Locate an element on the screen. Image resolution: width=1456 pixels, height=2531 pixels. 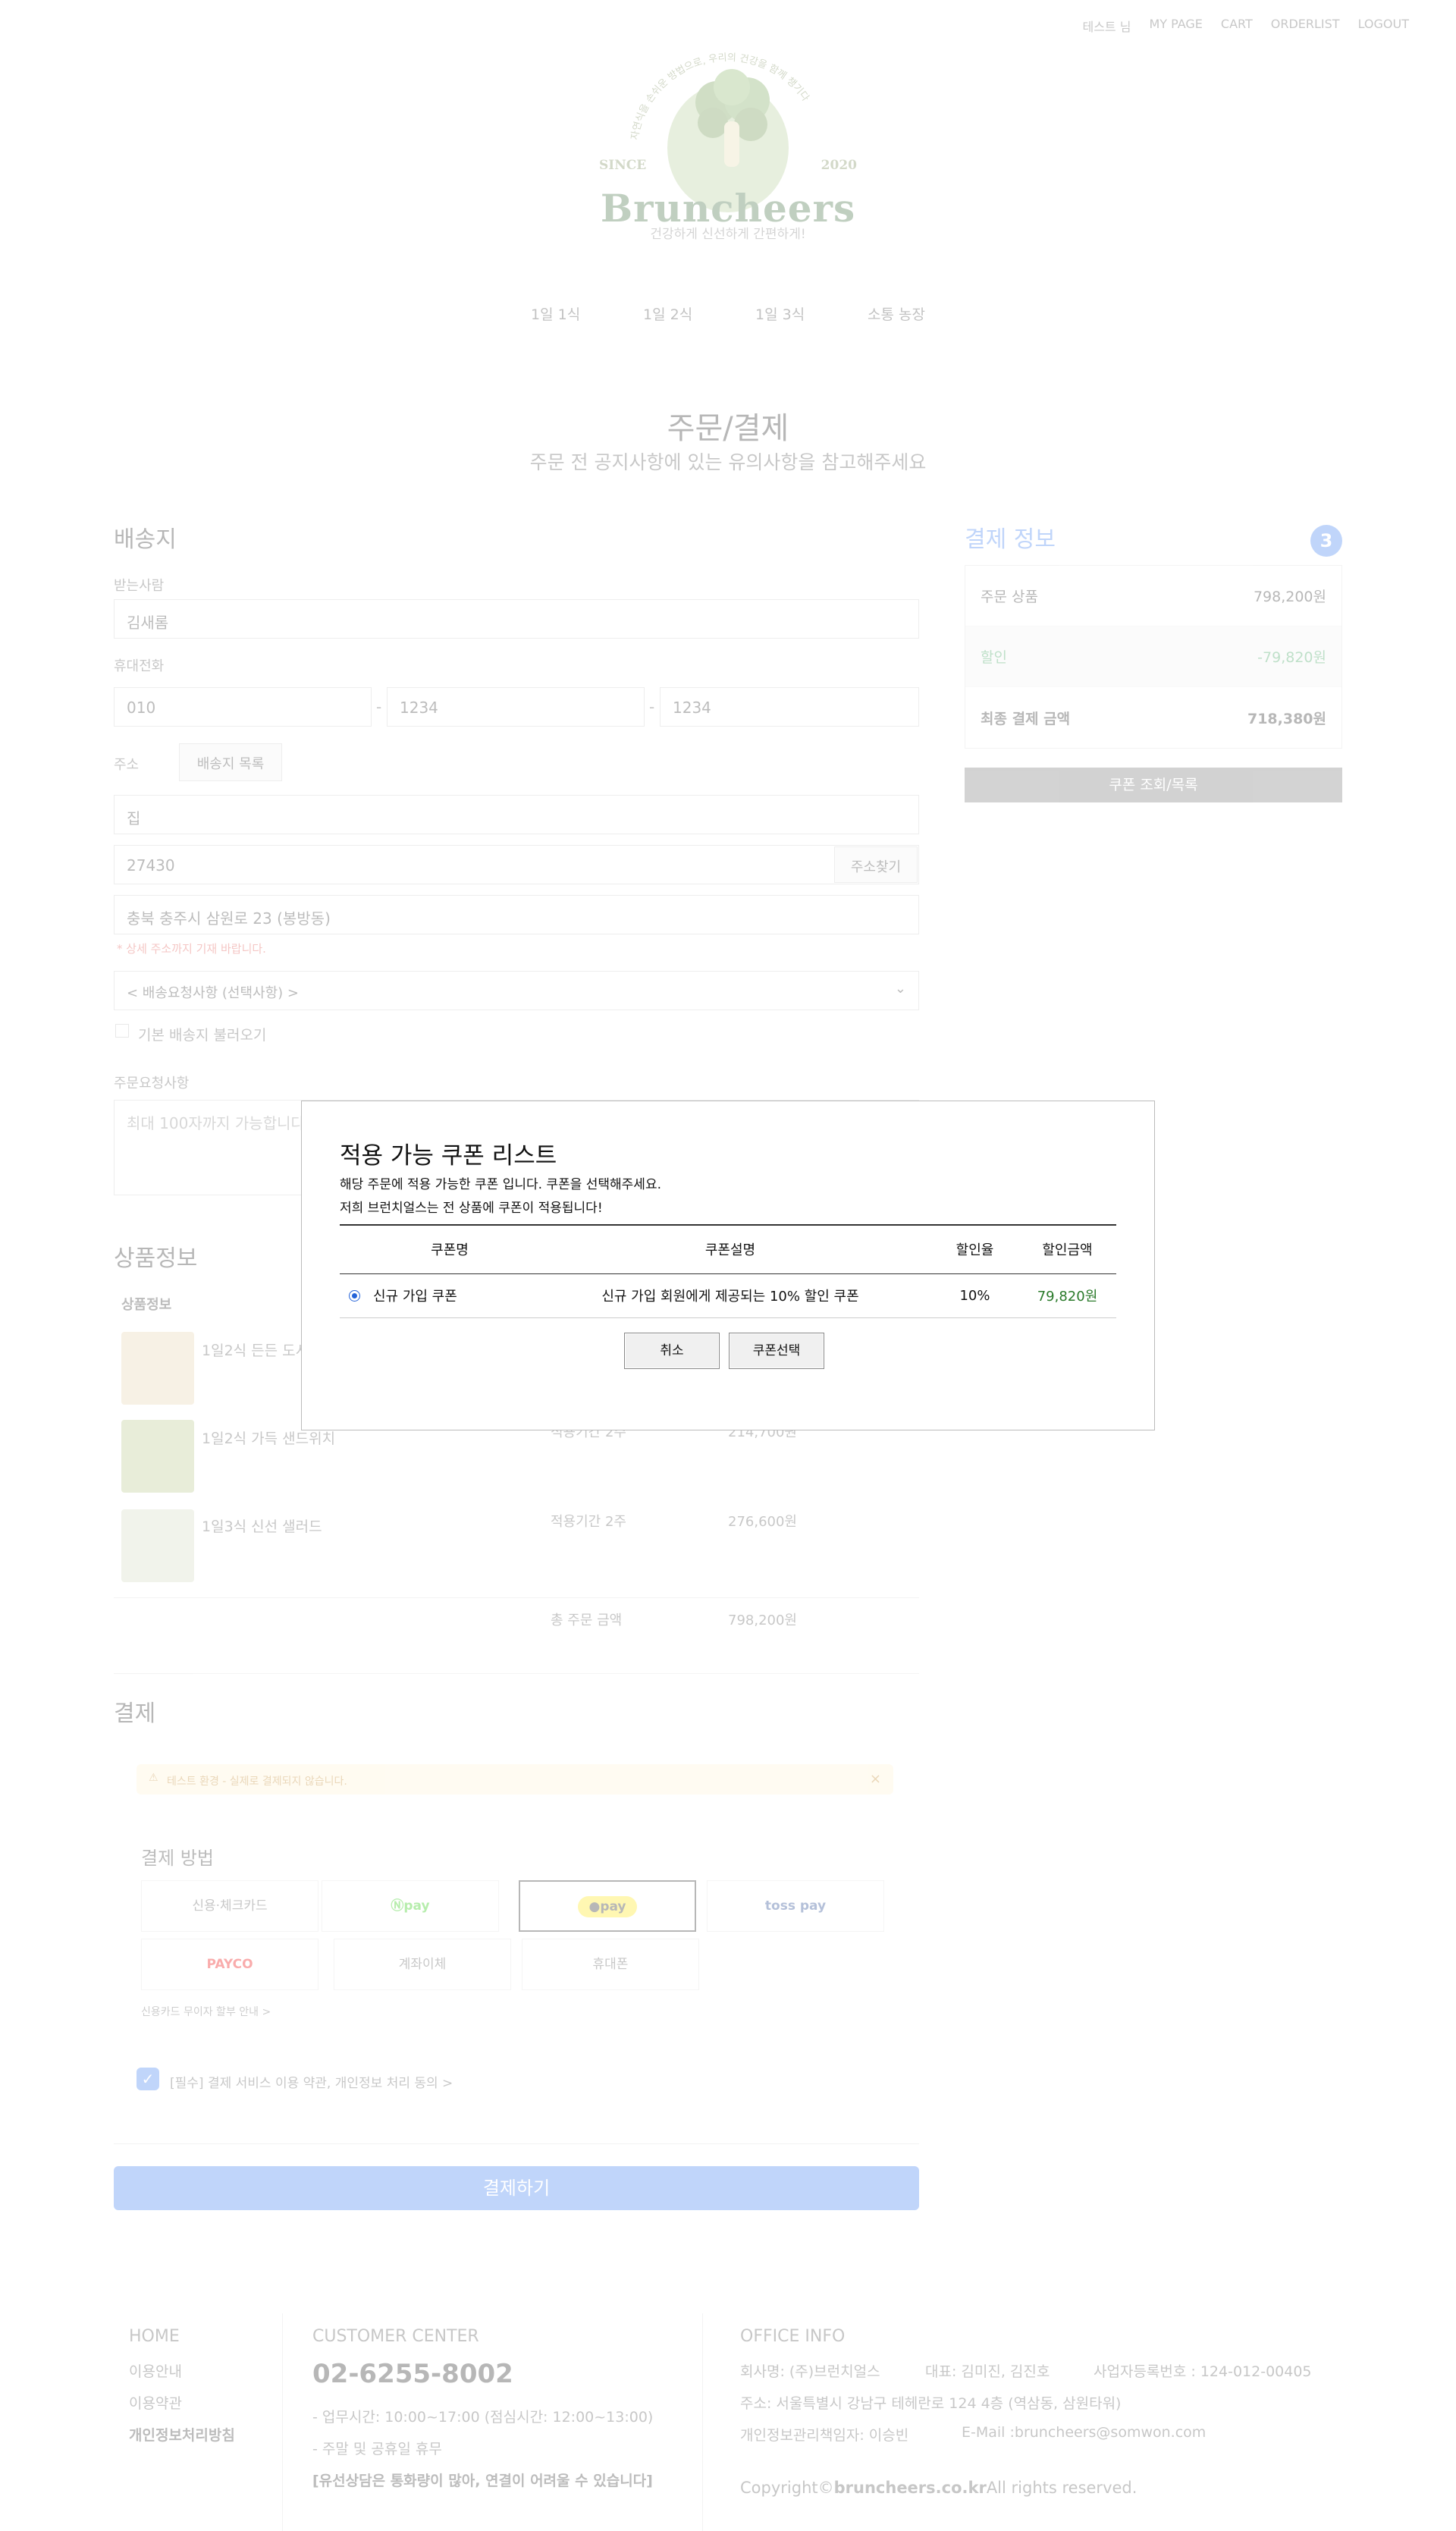
warning-icon: ⚠ is located at coordinates (153, 1778).